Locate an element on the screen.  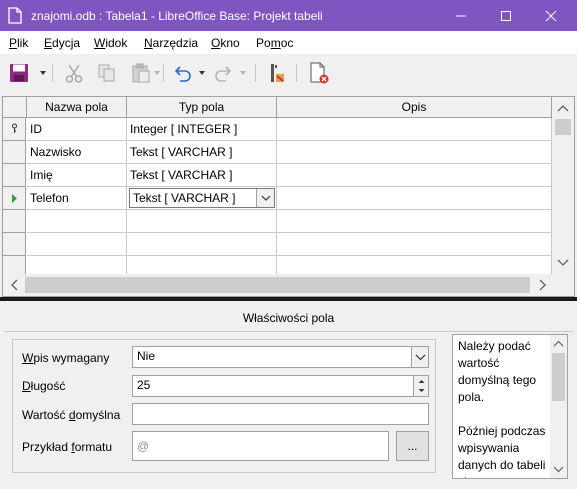
paste-icon is located at coordinates (141, 73).